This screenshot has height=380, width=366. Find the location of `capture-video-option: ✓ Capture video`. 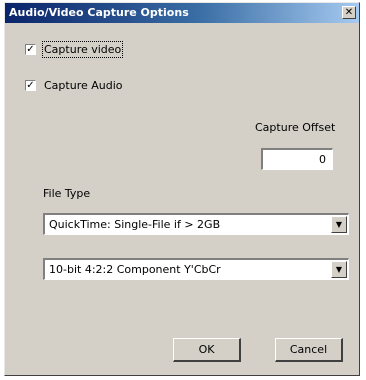

capture-video-option: ✓ Capture video is located at coordinates (74, 49).